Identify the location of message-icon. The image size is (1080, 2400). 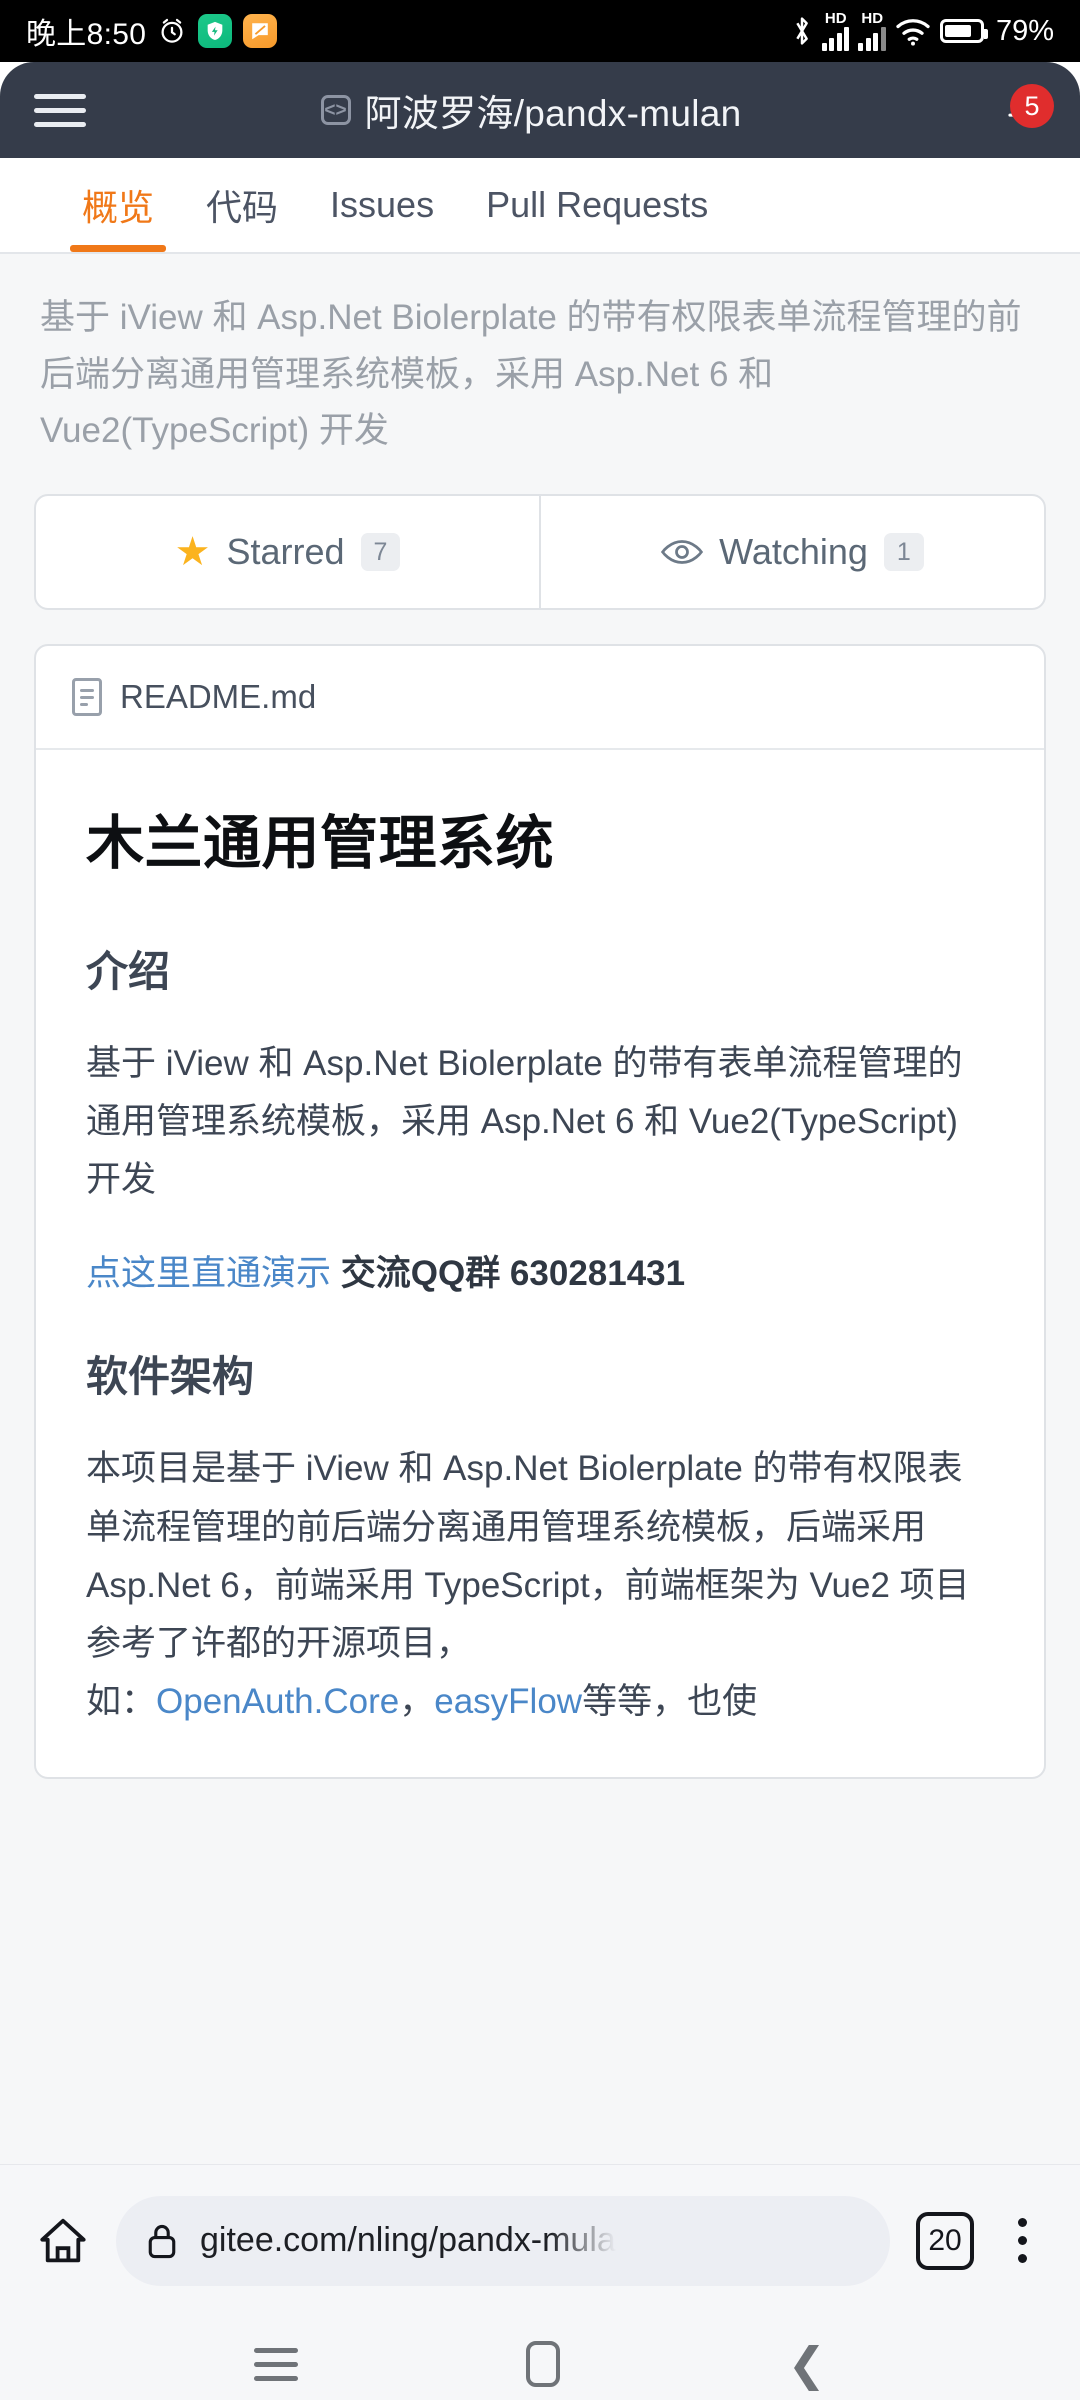
(260, 31).